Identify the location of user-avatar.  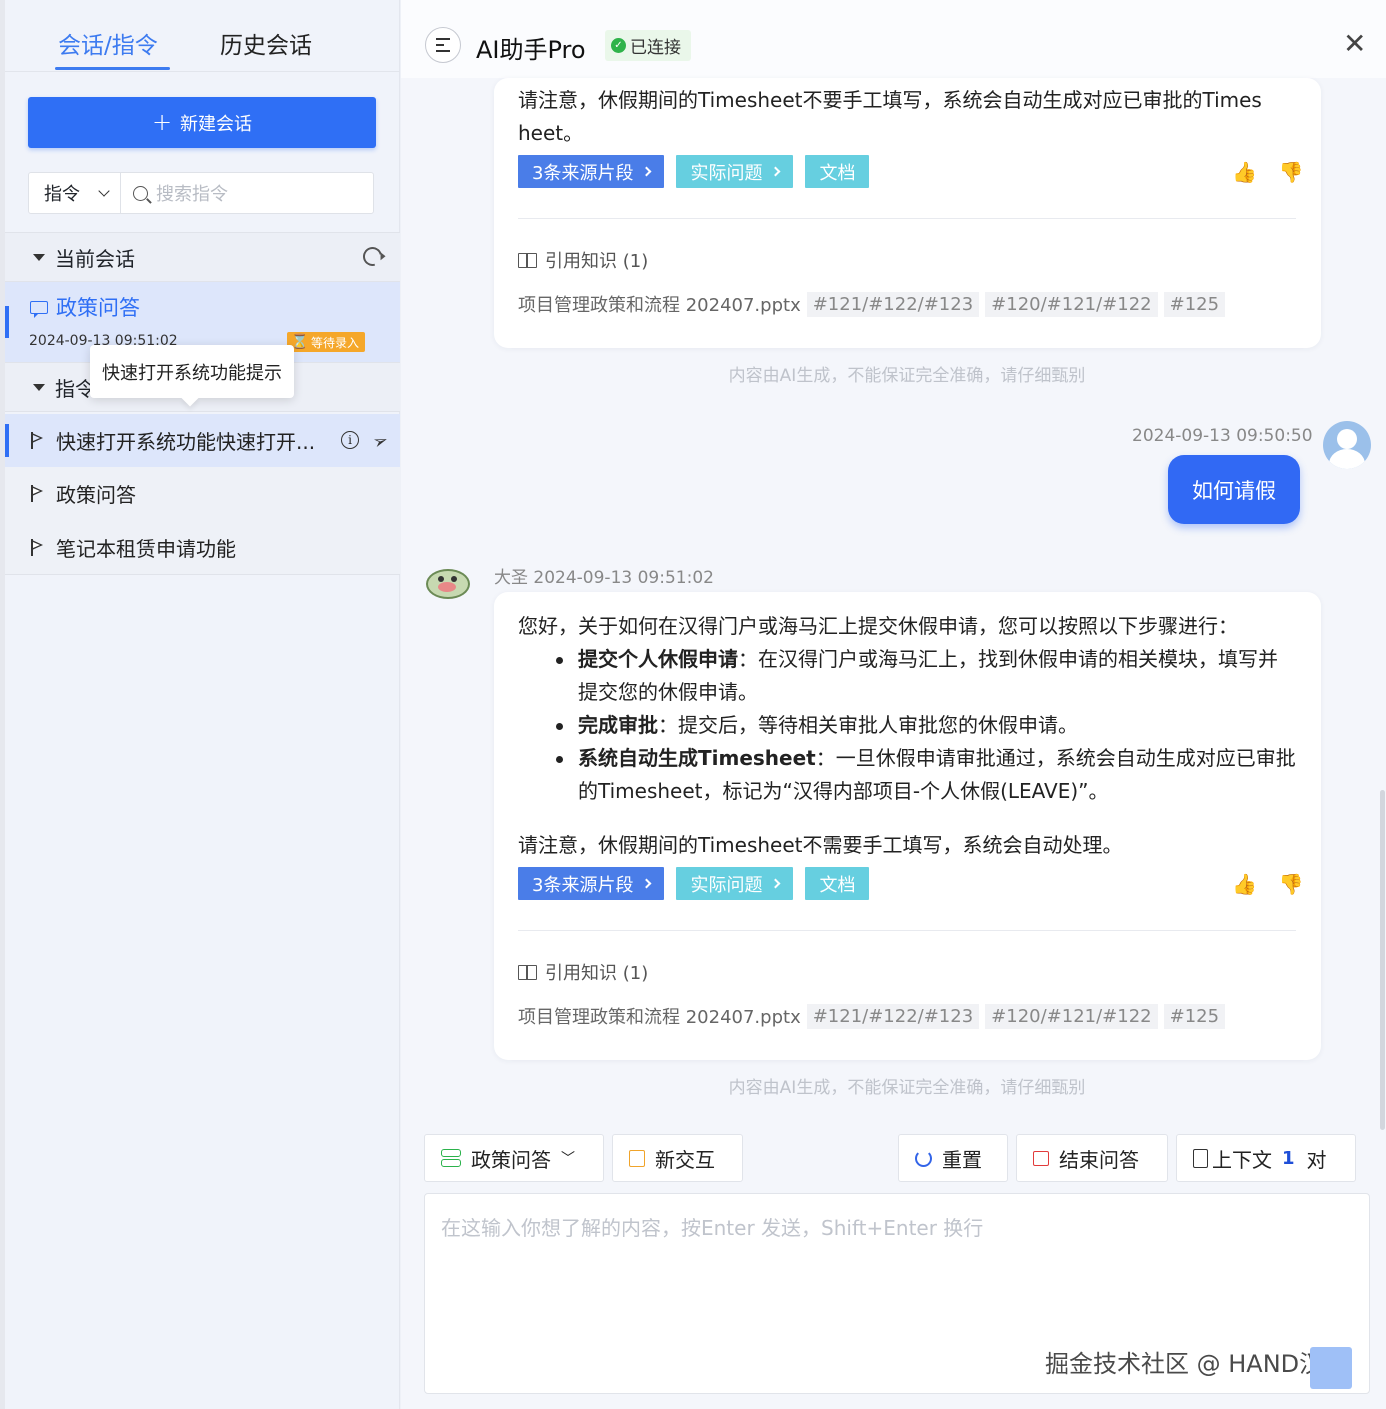
(1347, 445).